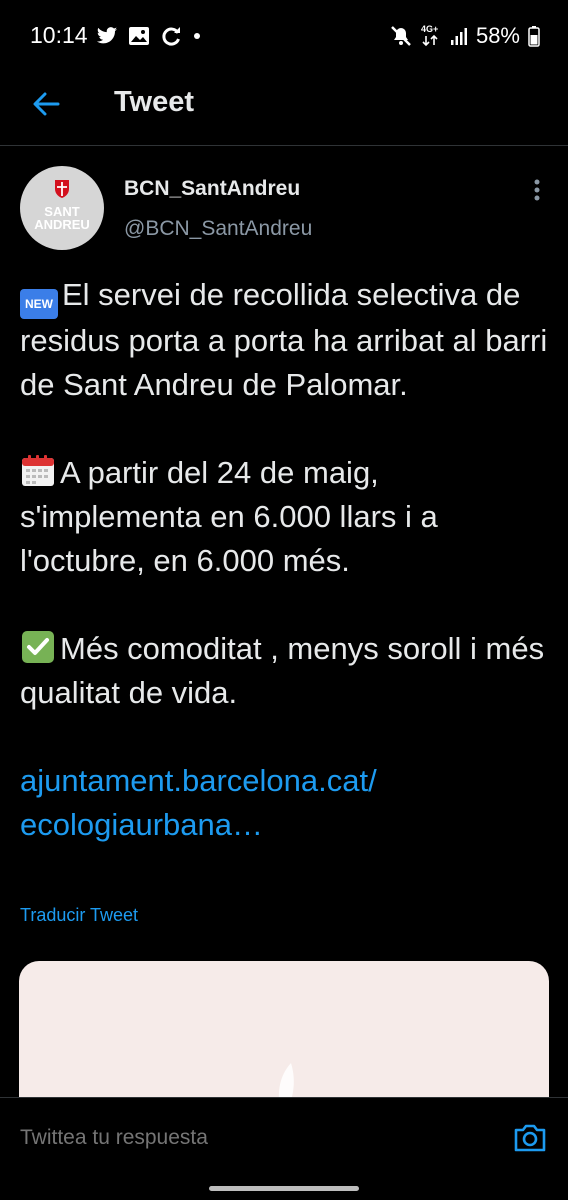 This screenshot has width=568, height=1200. I want to click on twitter-icon, so click(107, 35).